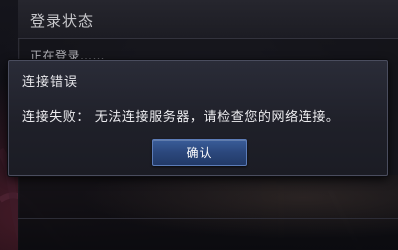  I want to click on footer-divider, so click(208, 218).